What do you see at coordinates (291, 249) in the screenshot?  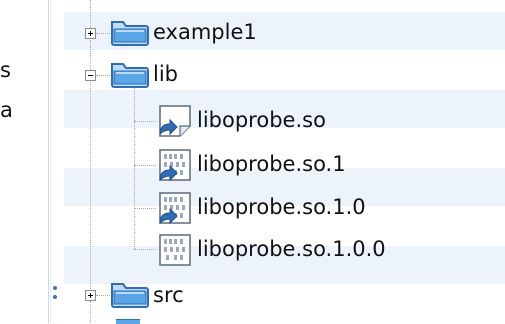 I see `tree-item-label: liboprobe.so.1.0.0` at bounding box center [291, 249].